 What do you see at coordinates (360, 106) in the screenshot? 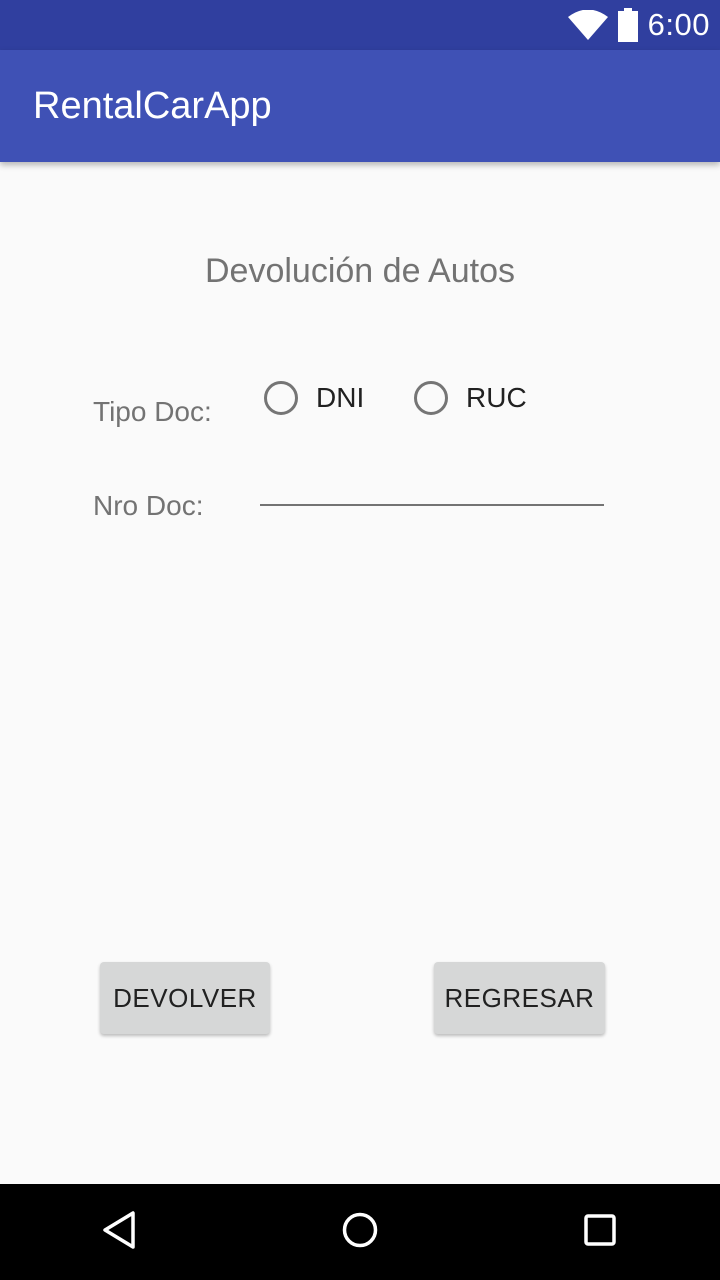
I see `app-bar: RentalCarApp` at bounding box center [360, 106].